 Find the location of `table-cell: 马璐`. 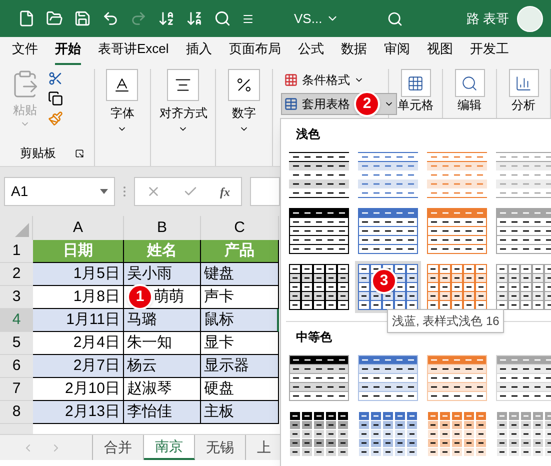

table-cell: 马璐 is located at coordinates (162, 320).